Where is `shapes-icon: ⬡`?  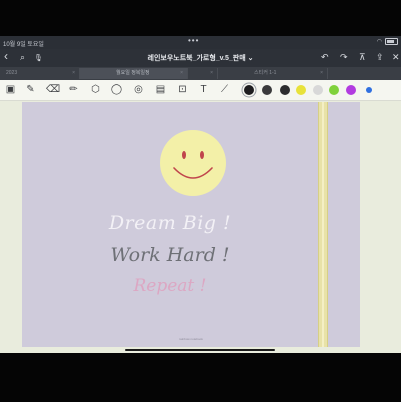 shapes-icon: ⬡ is located at coordinates (95, 89).